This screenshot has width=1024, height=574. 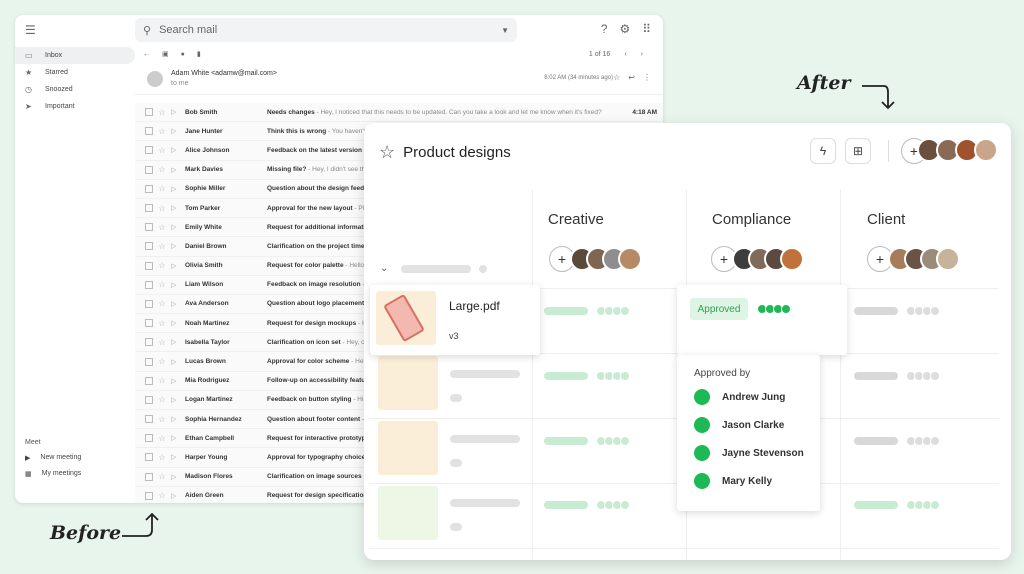 I want to click on report-icon: ●, so click(x=183, y=54).